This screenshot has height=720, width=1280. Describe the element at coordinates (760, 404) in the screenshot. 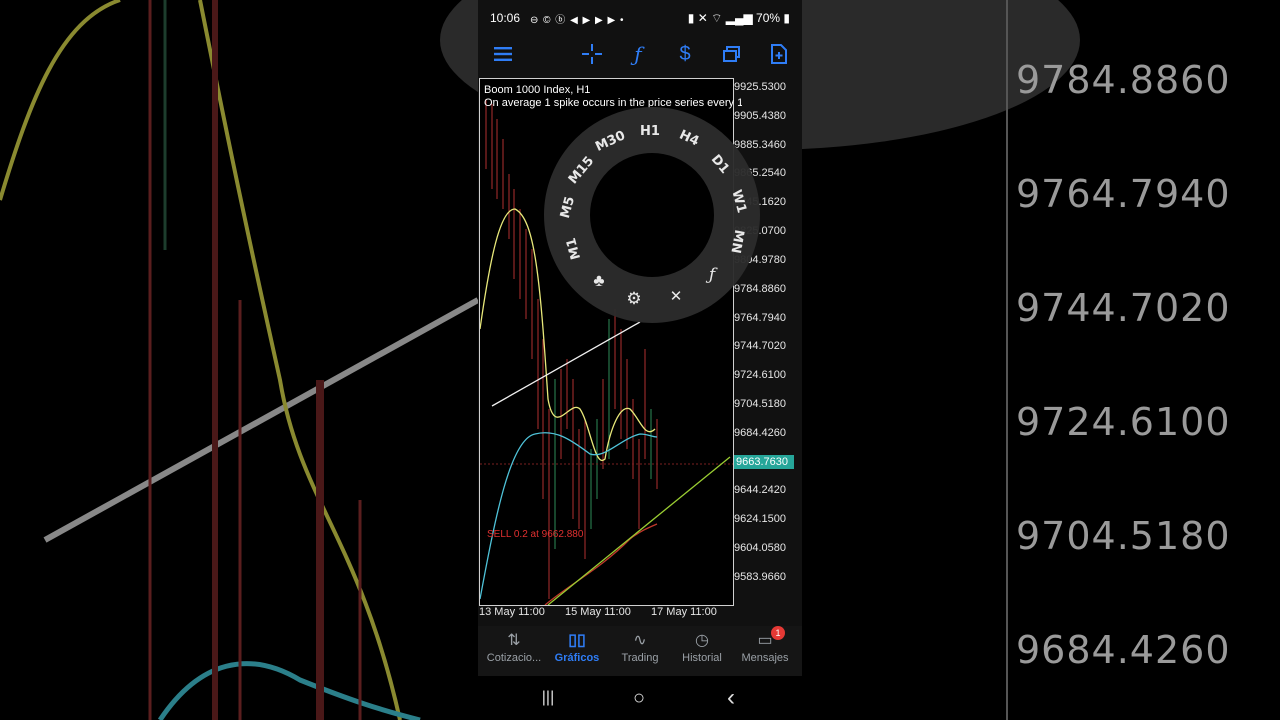

I see `y-tick-label: 9704.5180` at that location.